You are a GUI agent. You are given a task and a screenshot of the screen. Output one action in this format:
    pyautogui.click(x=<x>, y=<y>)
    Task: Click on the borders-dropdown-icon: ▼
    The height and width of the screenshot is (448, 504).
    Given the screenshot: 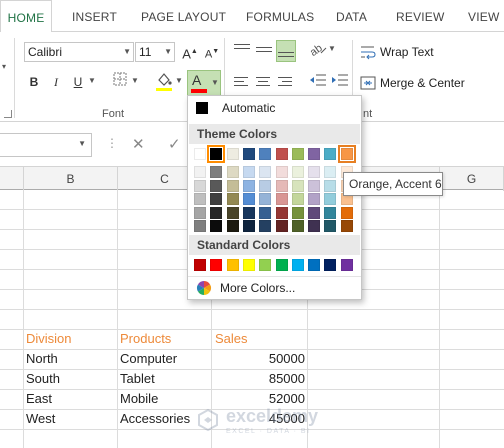 What is the action you would take?
    pyautogui.click(x=135, y=80)
    